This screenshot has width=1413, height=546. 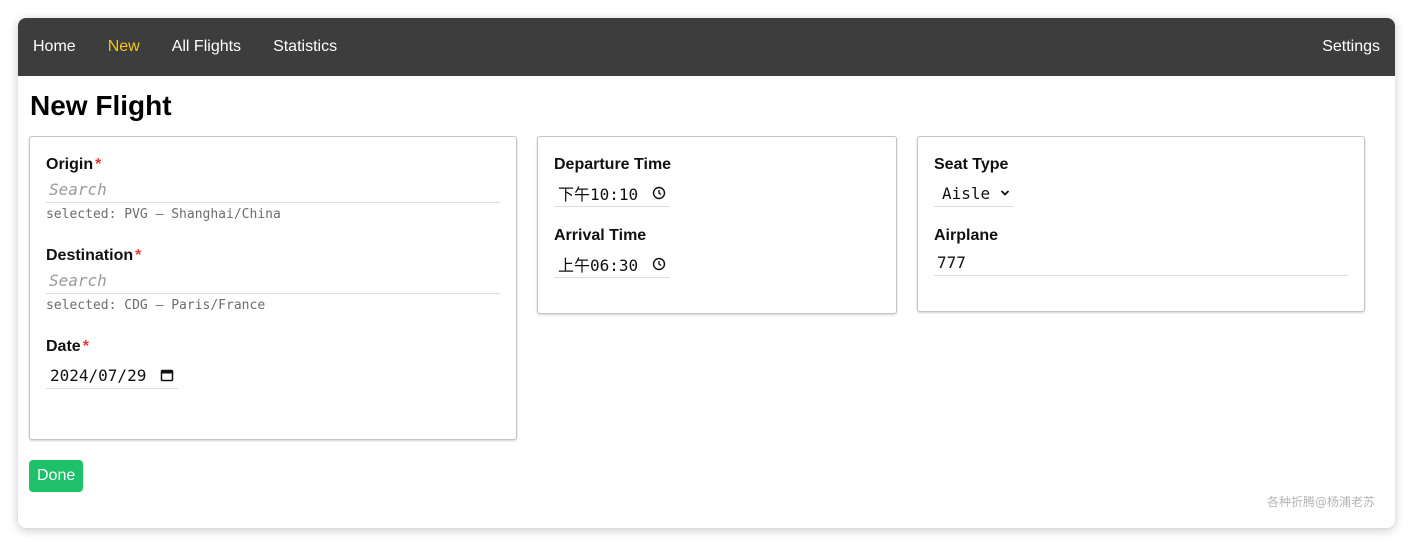 What do you see at coordinates (598, 194) in the screenshot?
I see `departure-time-value: 下午10:10` at bounding box center [598, 194].